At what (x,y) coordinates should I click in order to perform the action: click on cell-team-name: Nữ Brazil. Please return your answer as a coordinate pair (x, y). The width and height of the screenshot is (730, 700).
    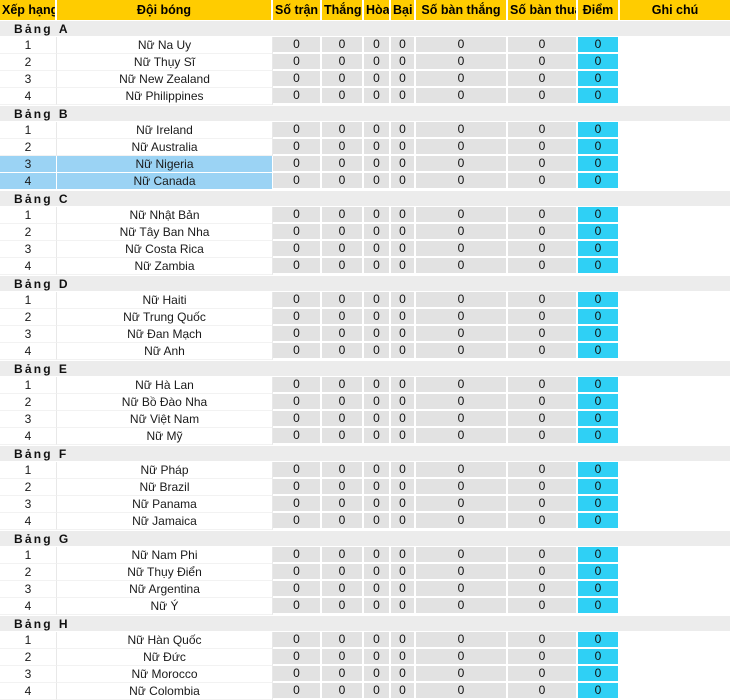
    Looking at the image, I should click on (165, 487).